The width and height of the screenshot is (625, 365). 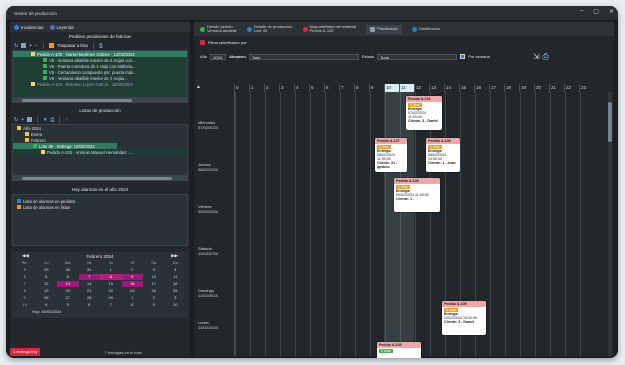 What do you see at coordinates (68, 298) in the screenshot?
I see `calendar-day: 27` at bounding box center [68, 298].